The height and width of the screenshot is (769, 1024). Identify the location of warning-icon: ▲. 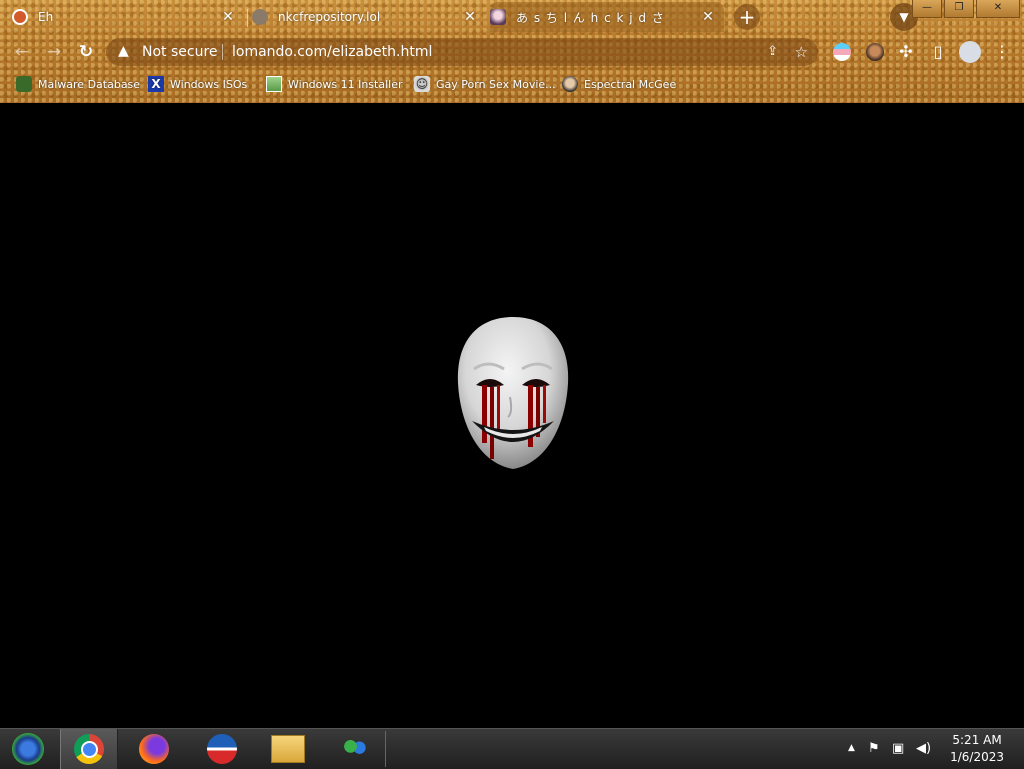
(123, 51).